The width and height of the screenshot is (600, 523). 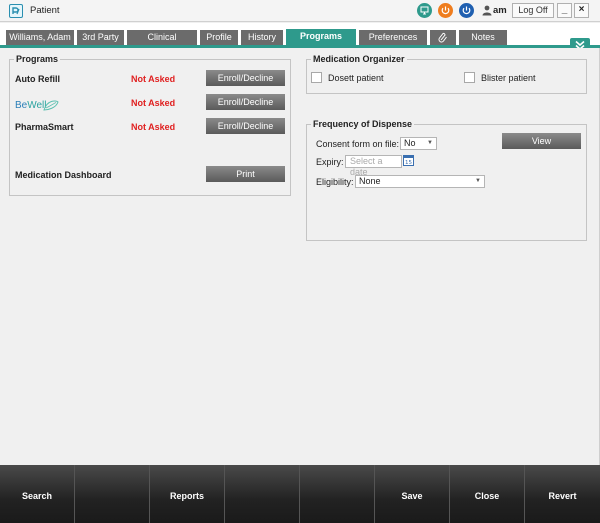 What do you see at coordinates (45, 10) in the screenshot?
I see `window-title: Patient` at bounding box center [45, 10].